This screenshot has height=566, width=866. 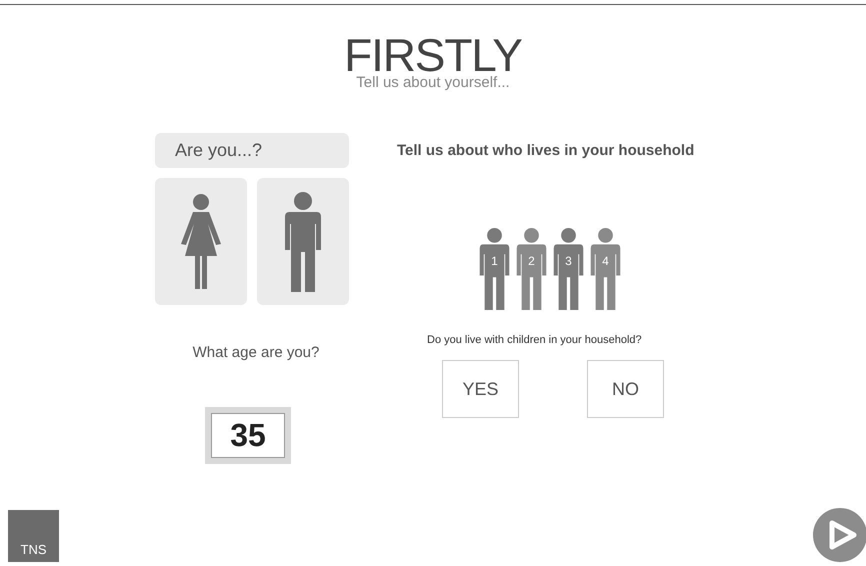 What do you see at coordinates (839, 535) in the screenshot?
I see `play-icon` at bounding box center [839, 535].